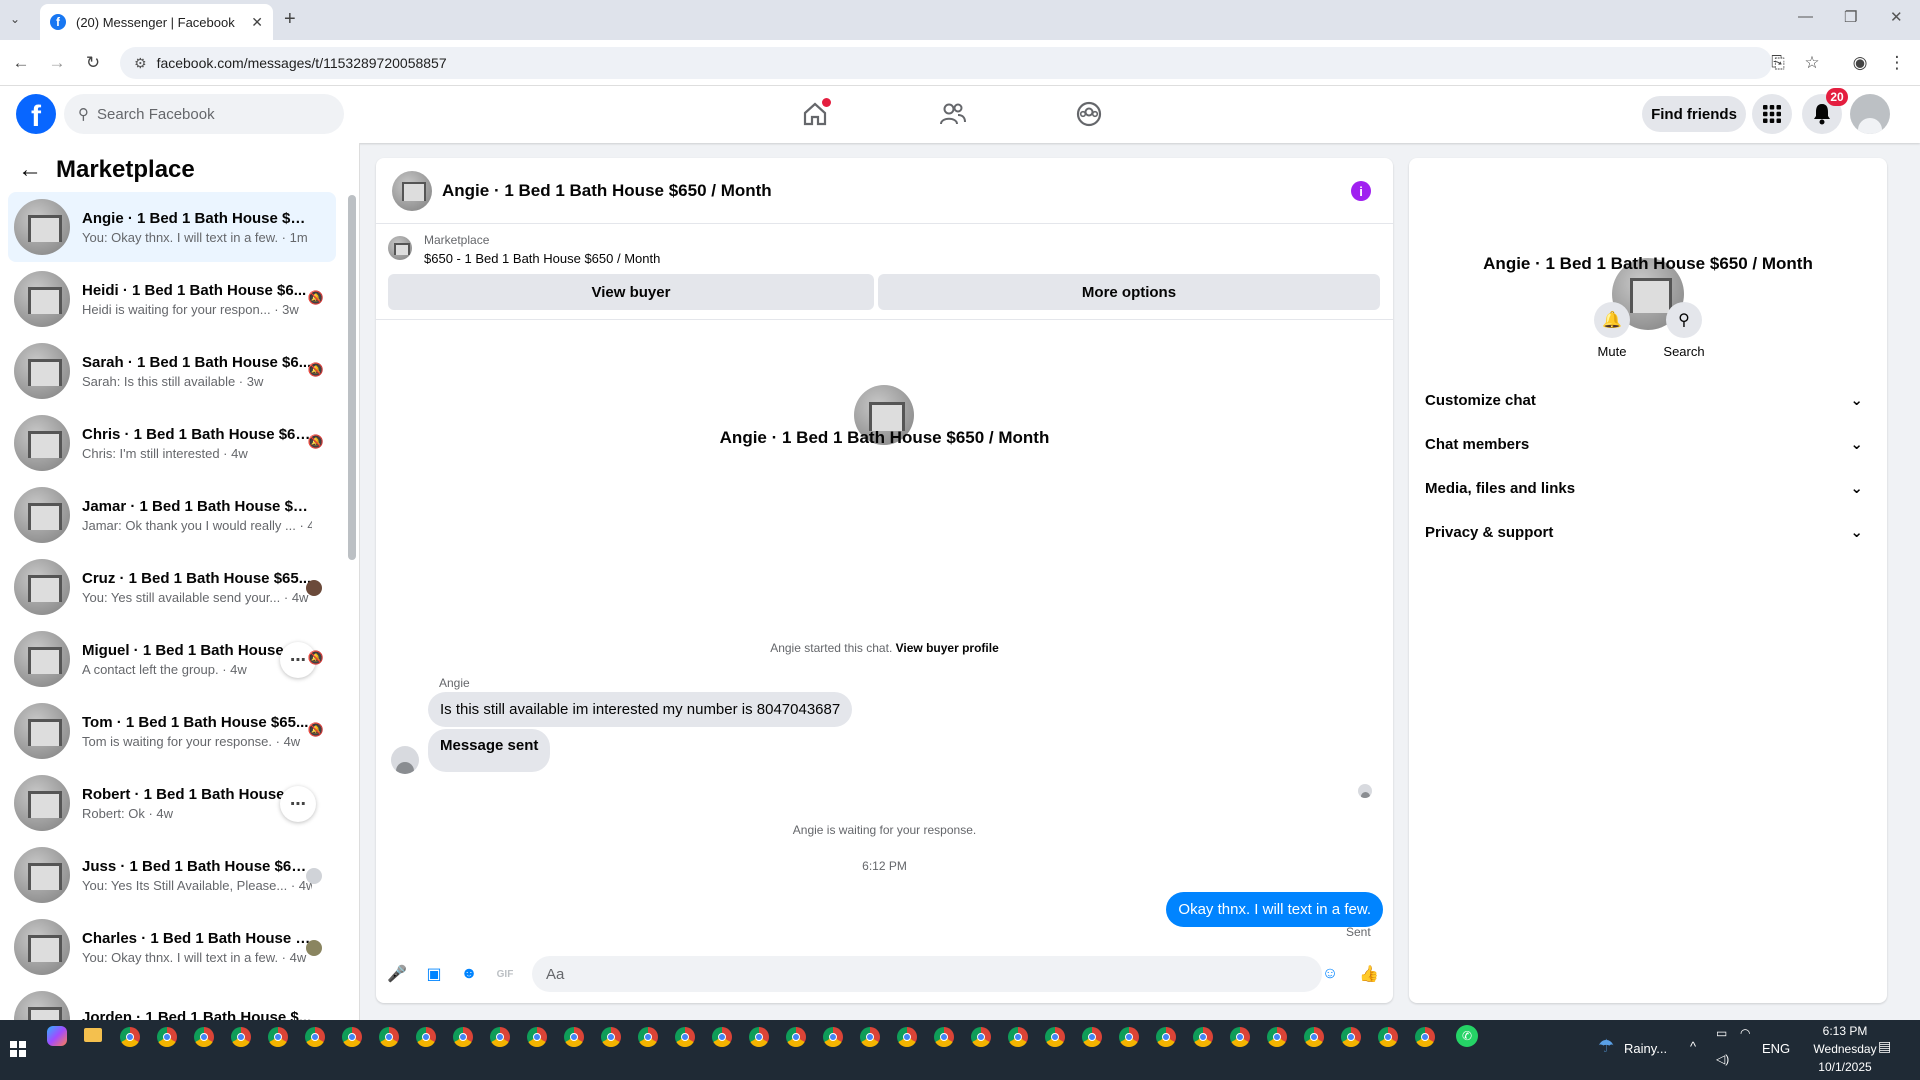 This screenshot has width=1920, height=1080. What do you see at coordinates (1129, 292) in the screenshot?
I see `more-options-button: More options` at bounding box center [1129, 292].